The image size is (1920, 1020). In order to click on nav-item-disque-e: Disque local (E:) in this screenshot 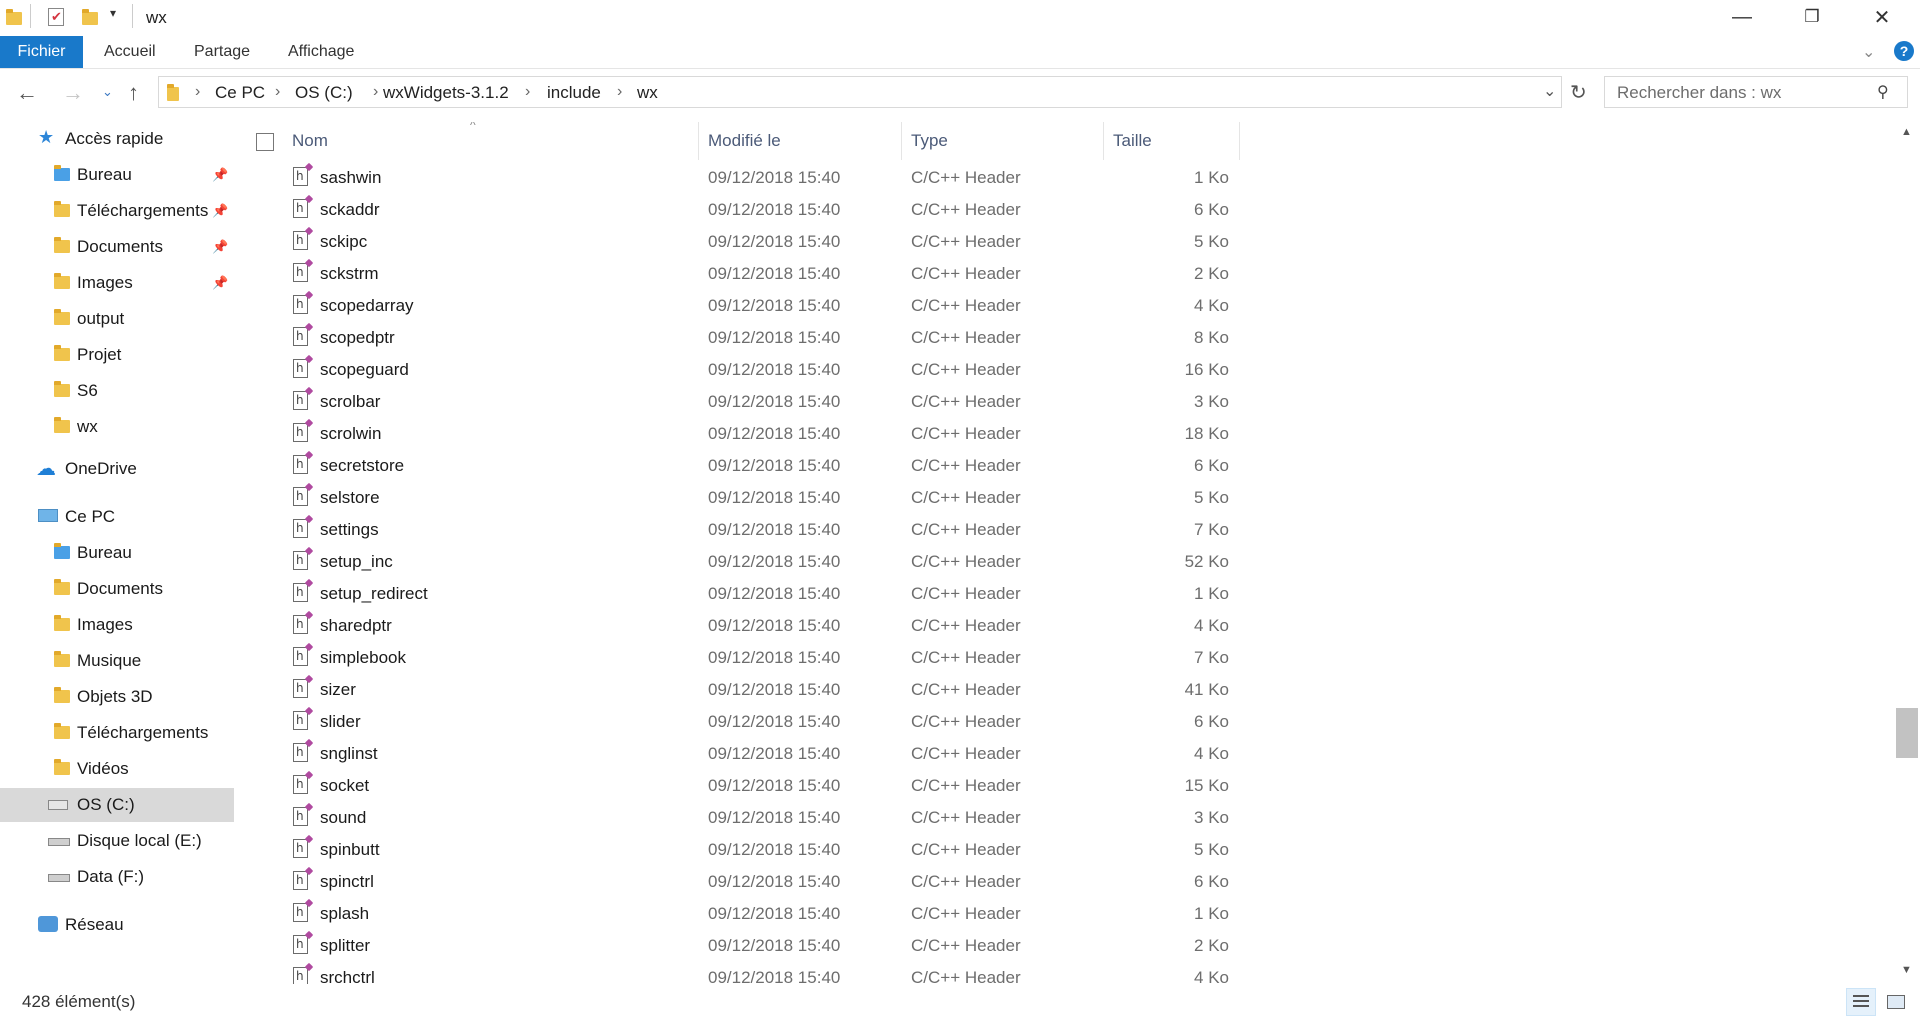, I will do `click(117, 841)`.